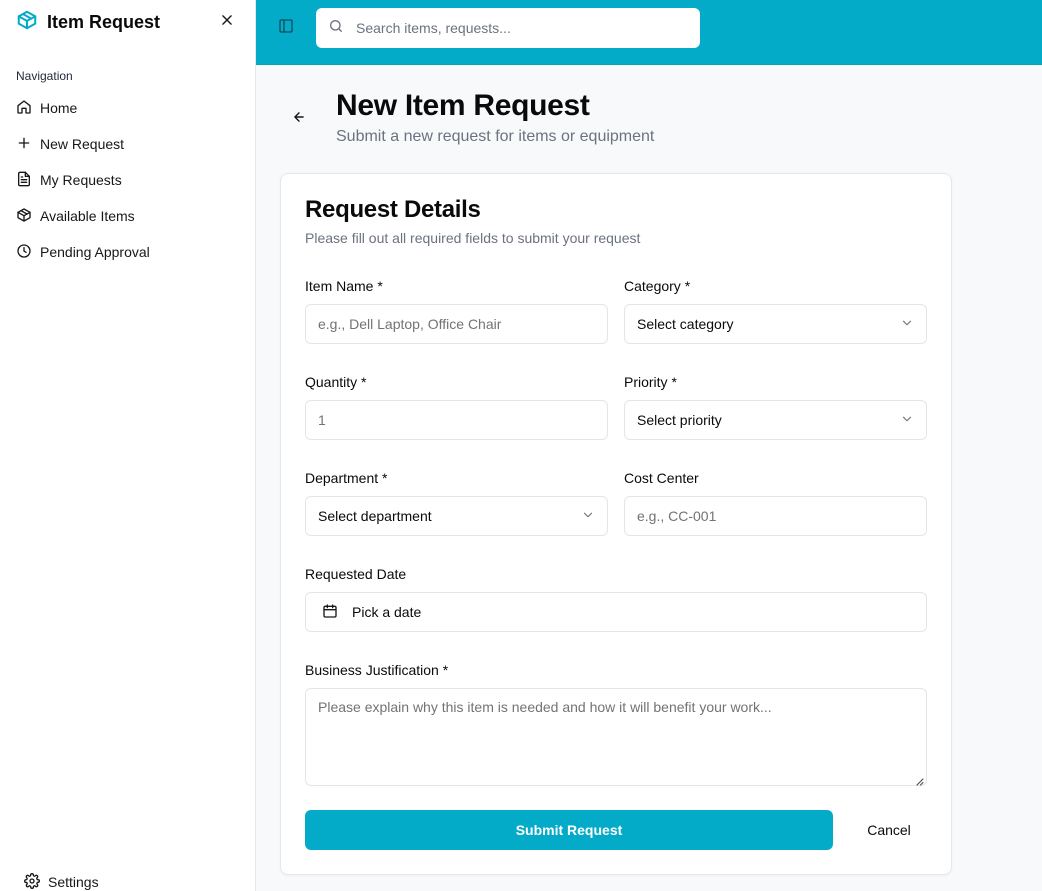  I want to click on quantity-label: Quantity *, so click(336, 382).